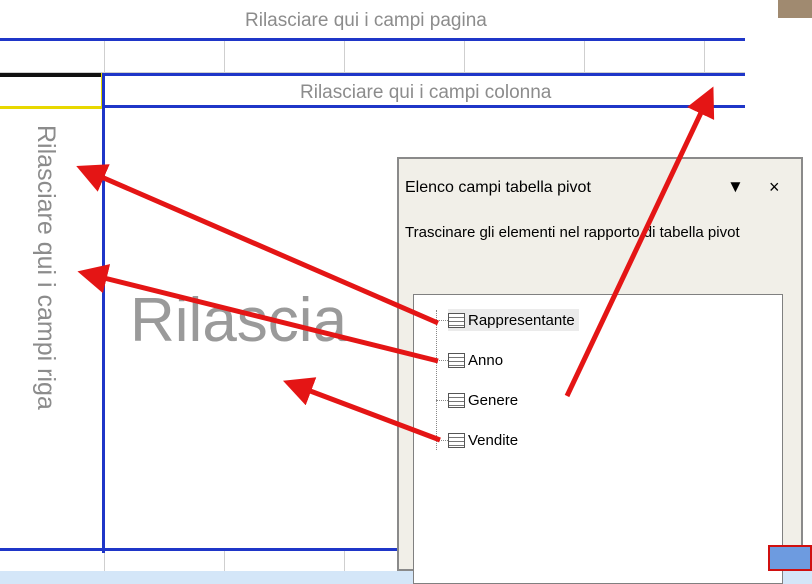 The image size is (812, 584). I want to click on field-label: Genere, so click(493, 400).